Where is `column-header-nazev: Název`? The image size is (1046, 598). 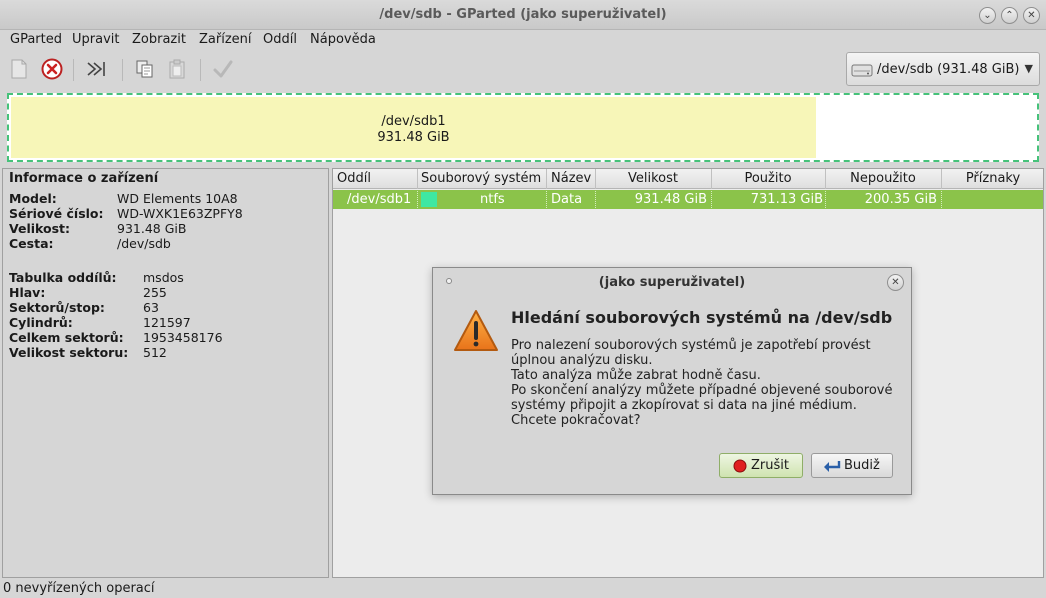 column-header-nazev: Název is located at coordinates (571, 178).